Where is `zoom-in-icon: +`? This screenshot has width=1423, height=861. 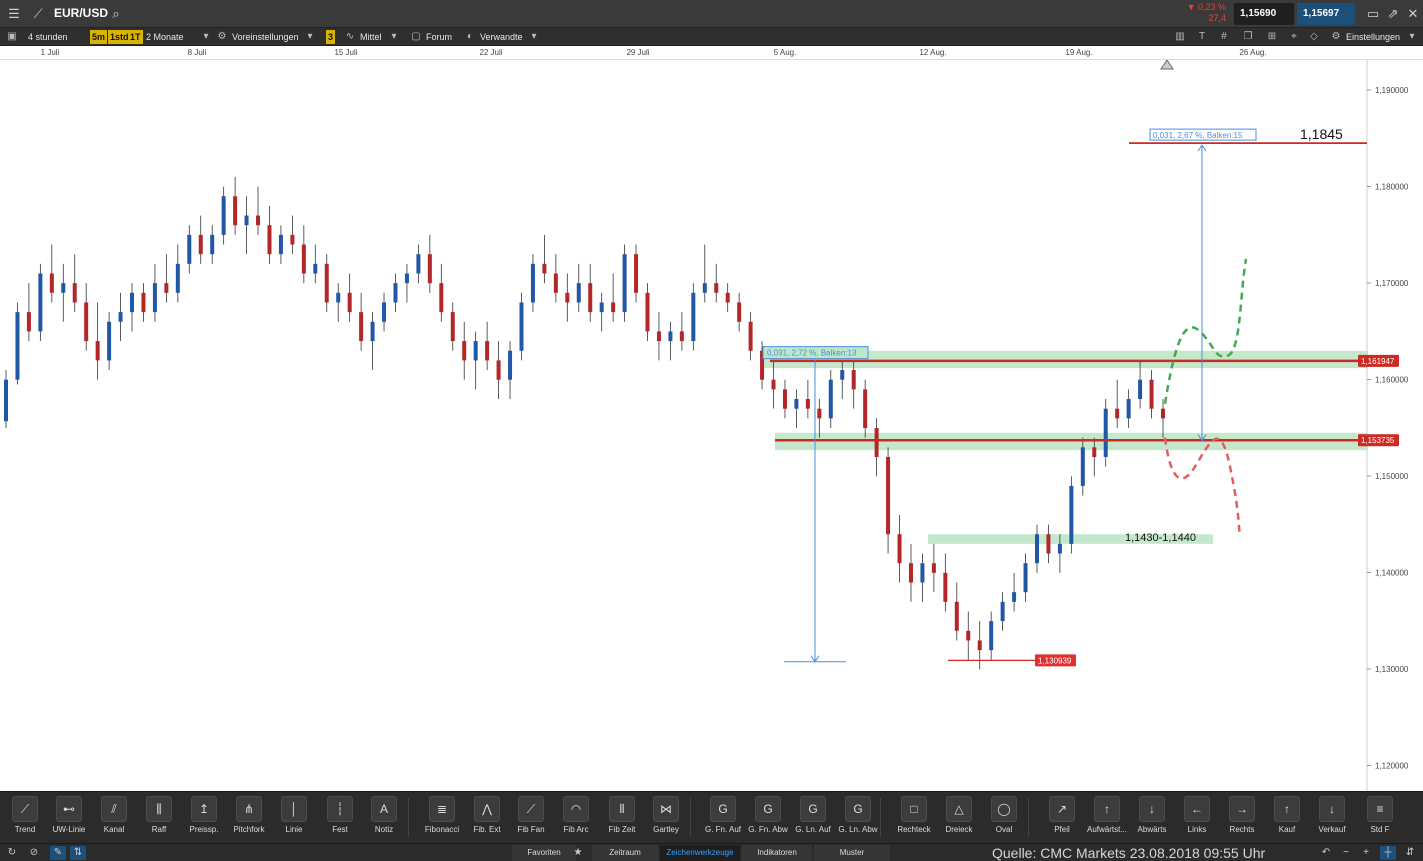
zoom-in-icon: + is located at coordinates (1366, 853).